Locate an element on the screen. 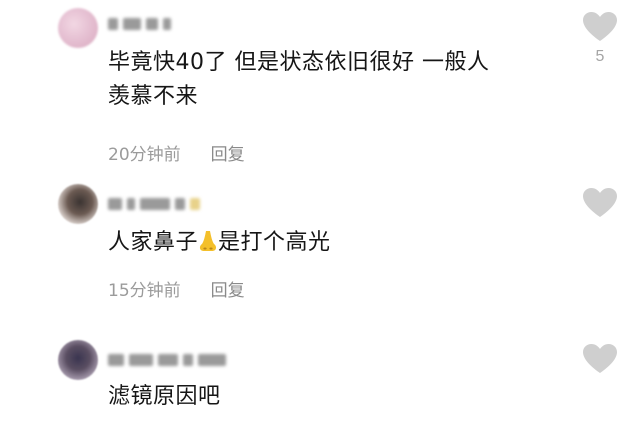 Image resolution: width=640 pixels, height=428 pixels. like-button: 5 is located at coordinates (600, 39).